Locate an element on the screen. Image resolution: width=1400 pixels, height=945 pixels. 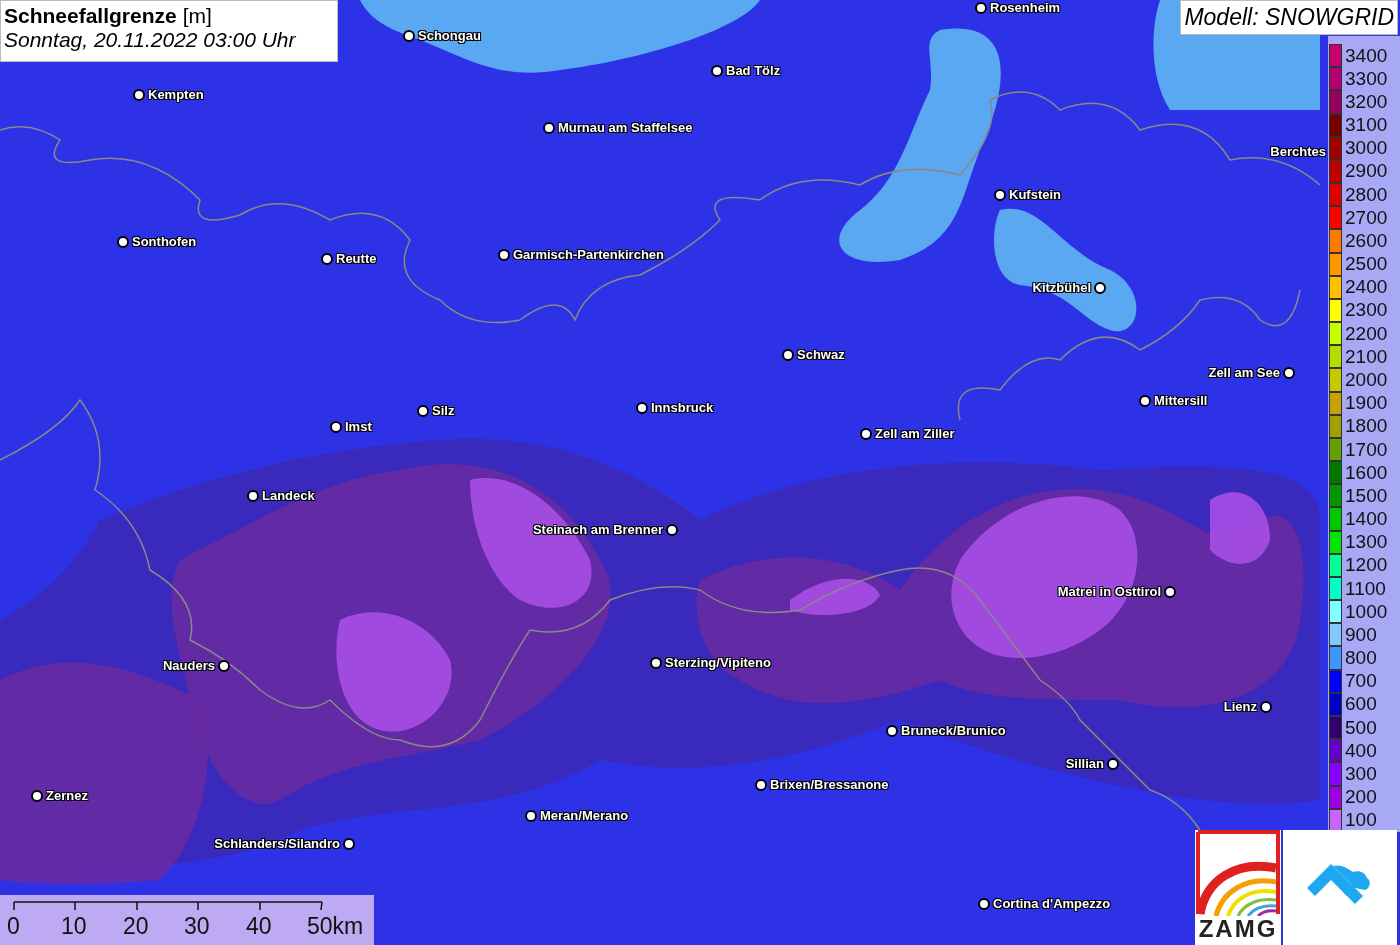
city-label: Nauders is located at coordinates (188, 665).